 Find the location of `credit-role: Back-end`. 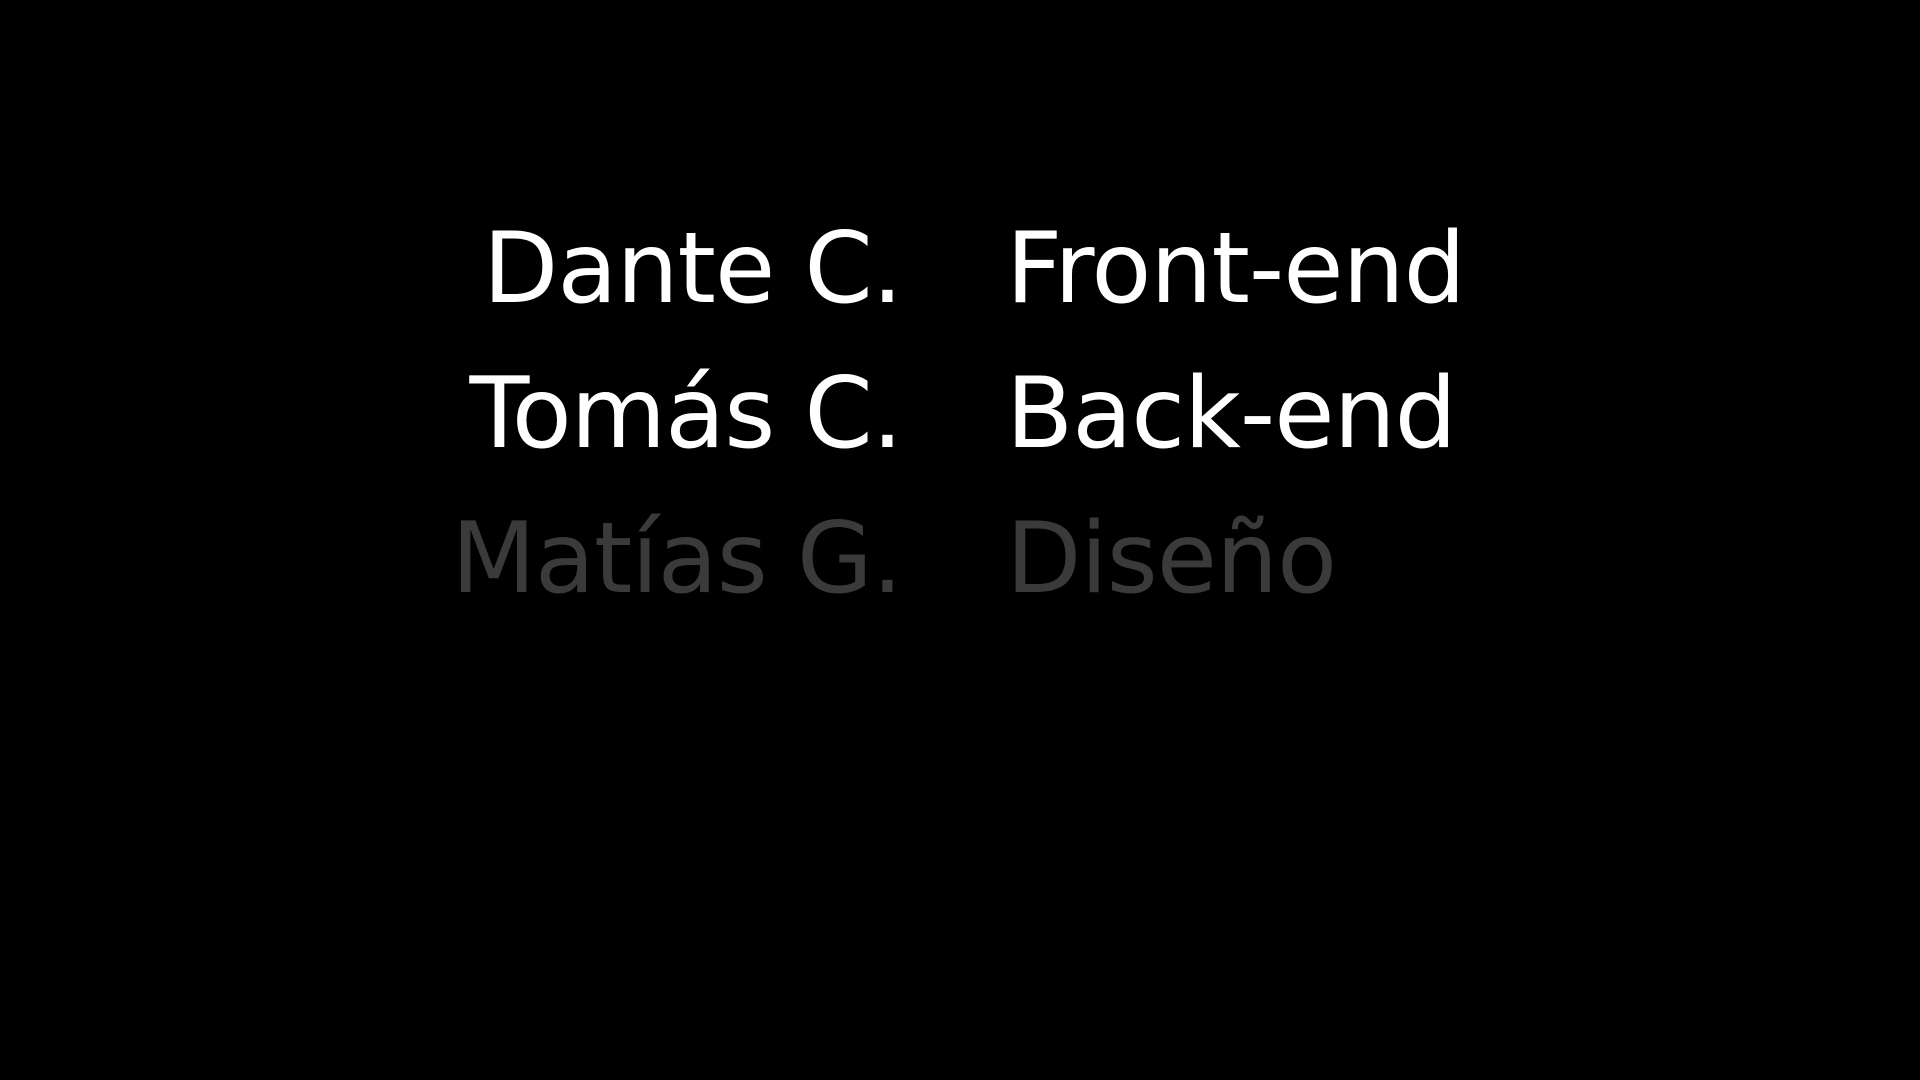

credit-role: Back-end is located at coordinates (1231, 413).